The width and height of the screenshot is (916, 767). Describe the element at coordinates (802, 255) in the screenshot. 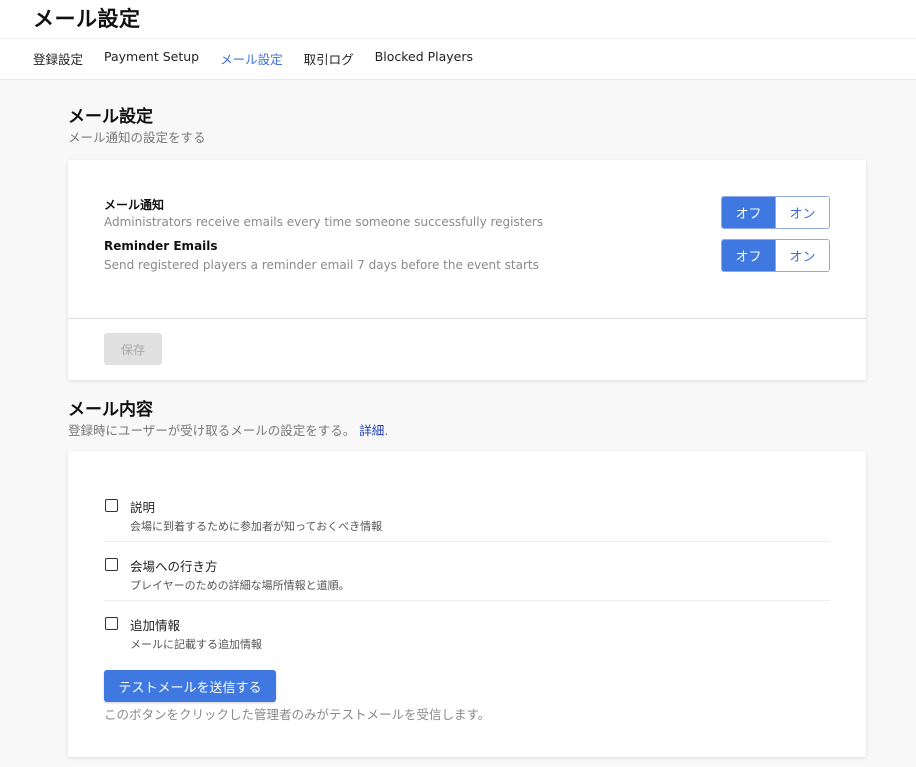

I see `reminder-emails-on-button: オン` at that location.